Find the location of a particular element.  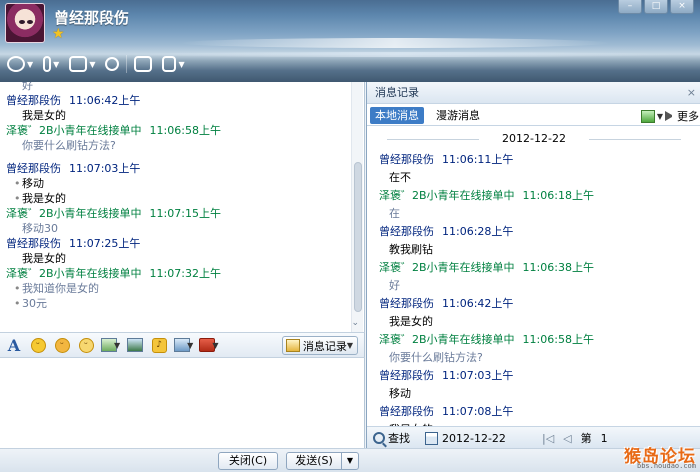

application-button: ▼ is located at coordinates (173, 64).